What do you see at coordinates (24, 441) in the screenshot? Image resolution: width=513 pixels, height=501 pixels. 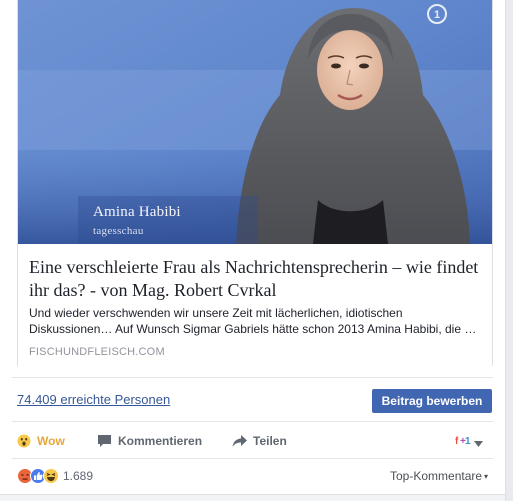 I see `wow-icon` at bounding box center [24, 441].